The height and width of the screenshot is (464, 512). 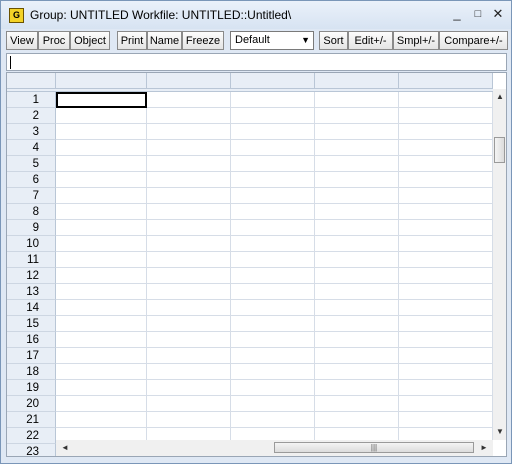 I want to click on row-header: 12, so click(x=31, y=276).